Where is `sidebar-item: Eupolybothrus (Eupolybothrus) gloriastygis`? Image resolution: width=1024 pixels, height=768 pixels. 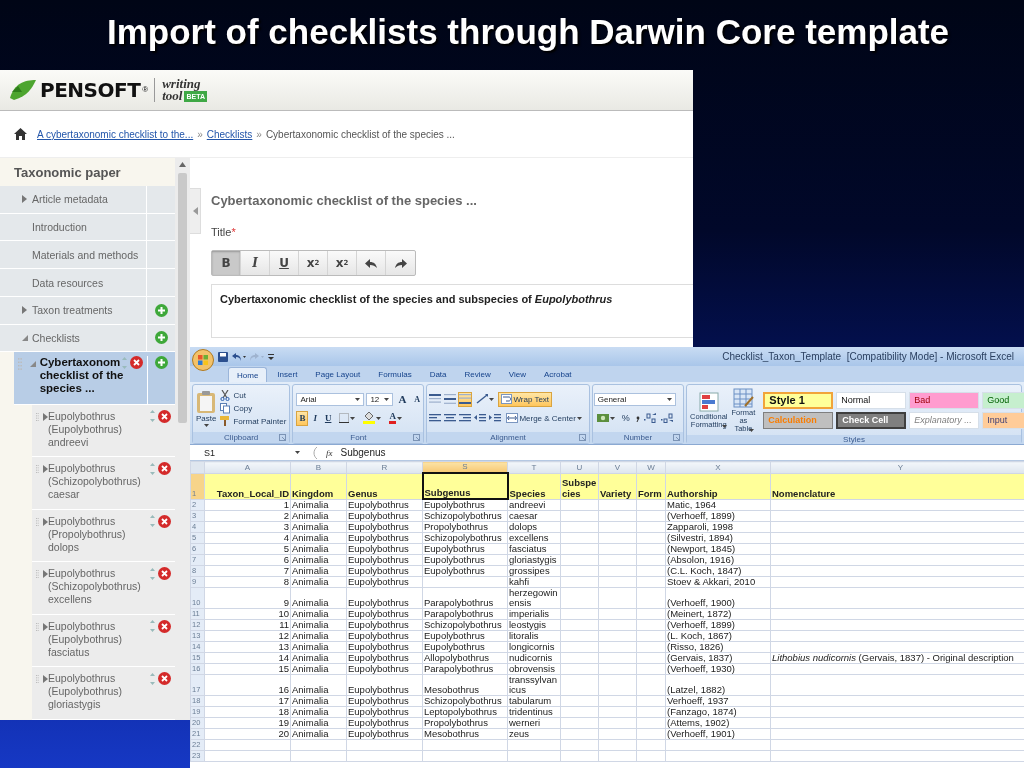
sidebar-item: Eupolybothrus (Eupolybothrus) gloriastygis is located at coordinates (103, 693).